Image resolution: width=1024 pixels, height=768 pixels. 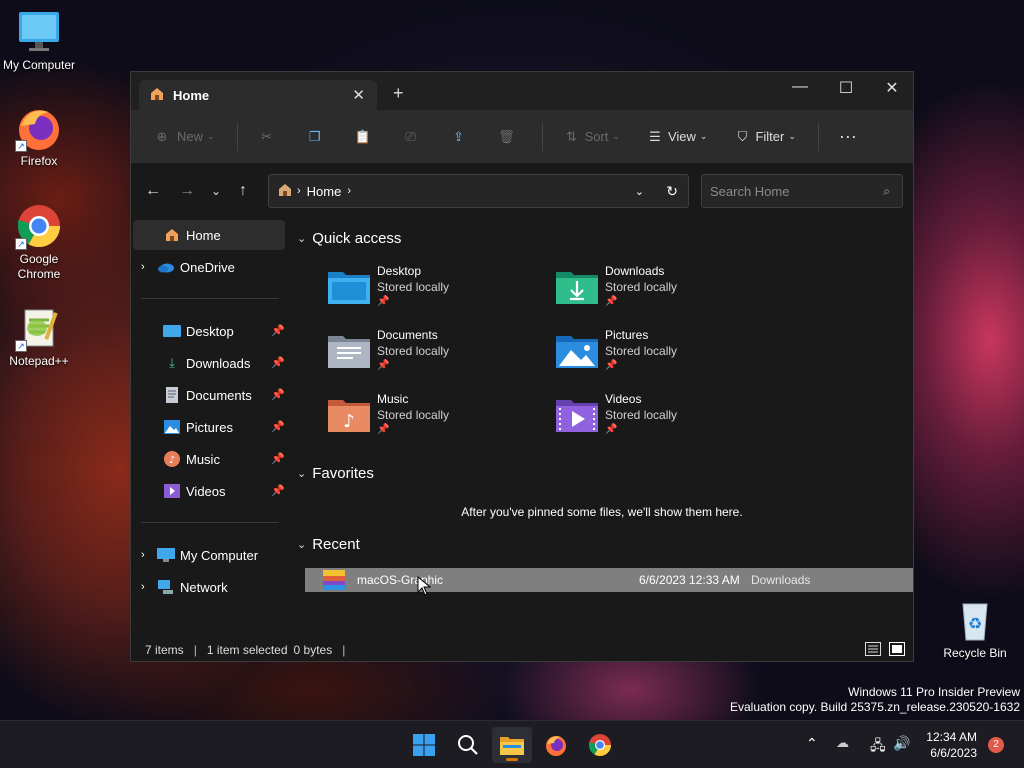 I want to click on home-icon, so click(x=285, y=191).